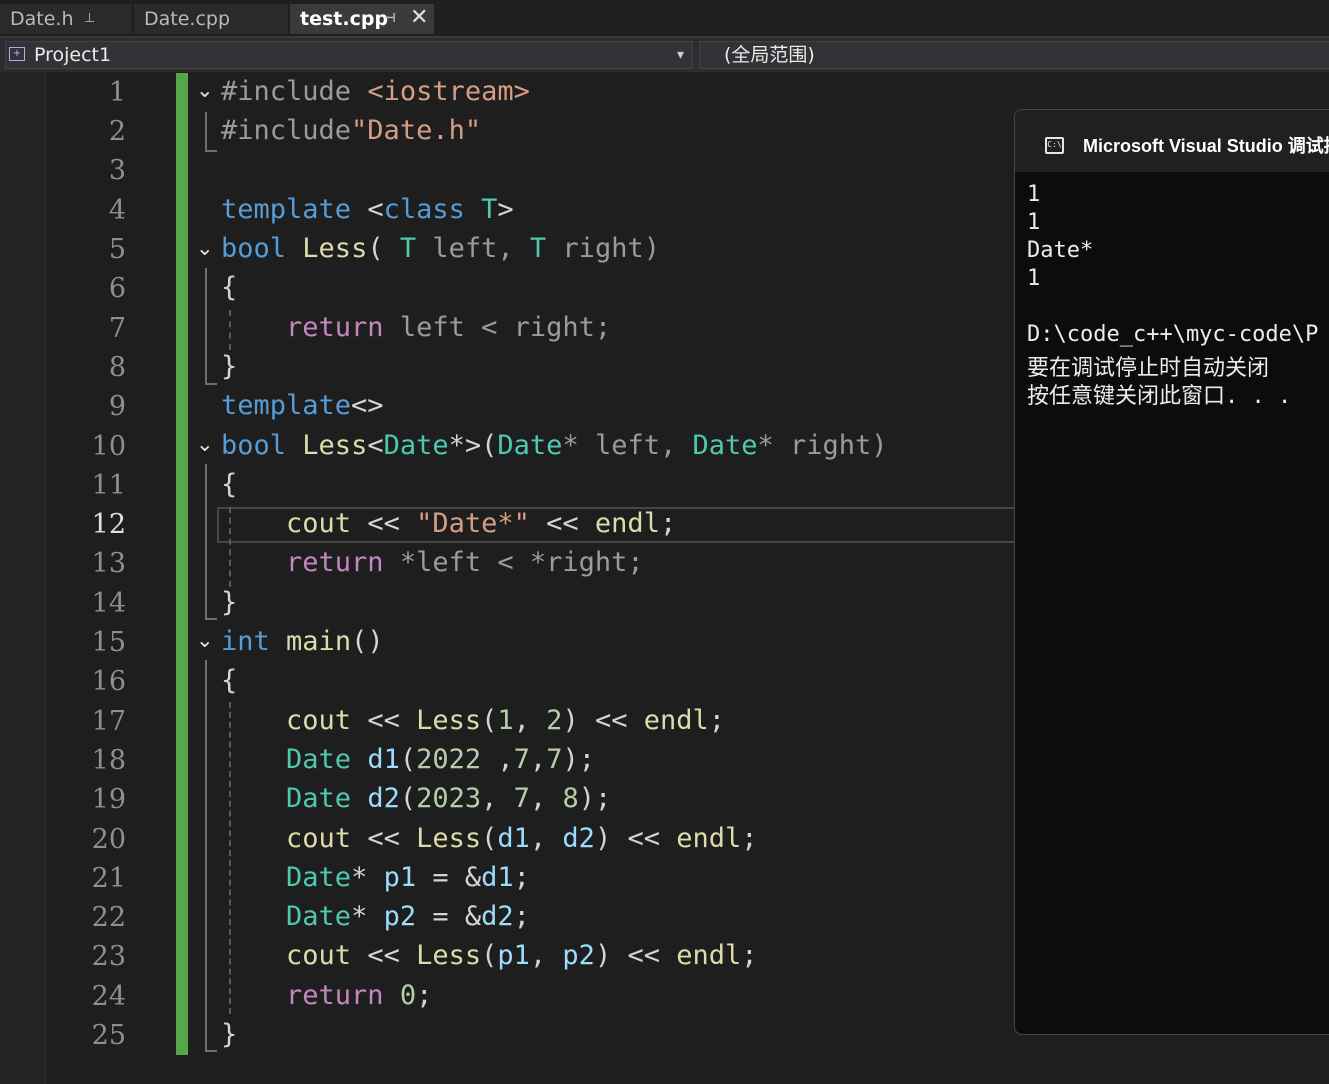 Image resolution: width=1329 pixels, height=1084 pixels. Describe the element at coordinates (416, 130) in the screenshot. I see `code-token: "Date.h"` at that location.